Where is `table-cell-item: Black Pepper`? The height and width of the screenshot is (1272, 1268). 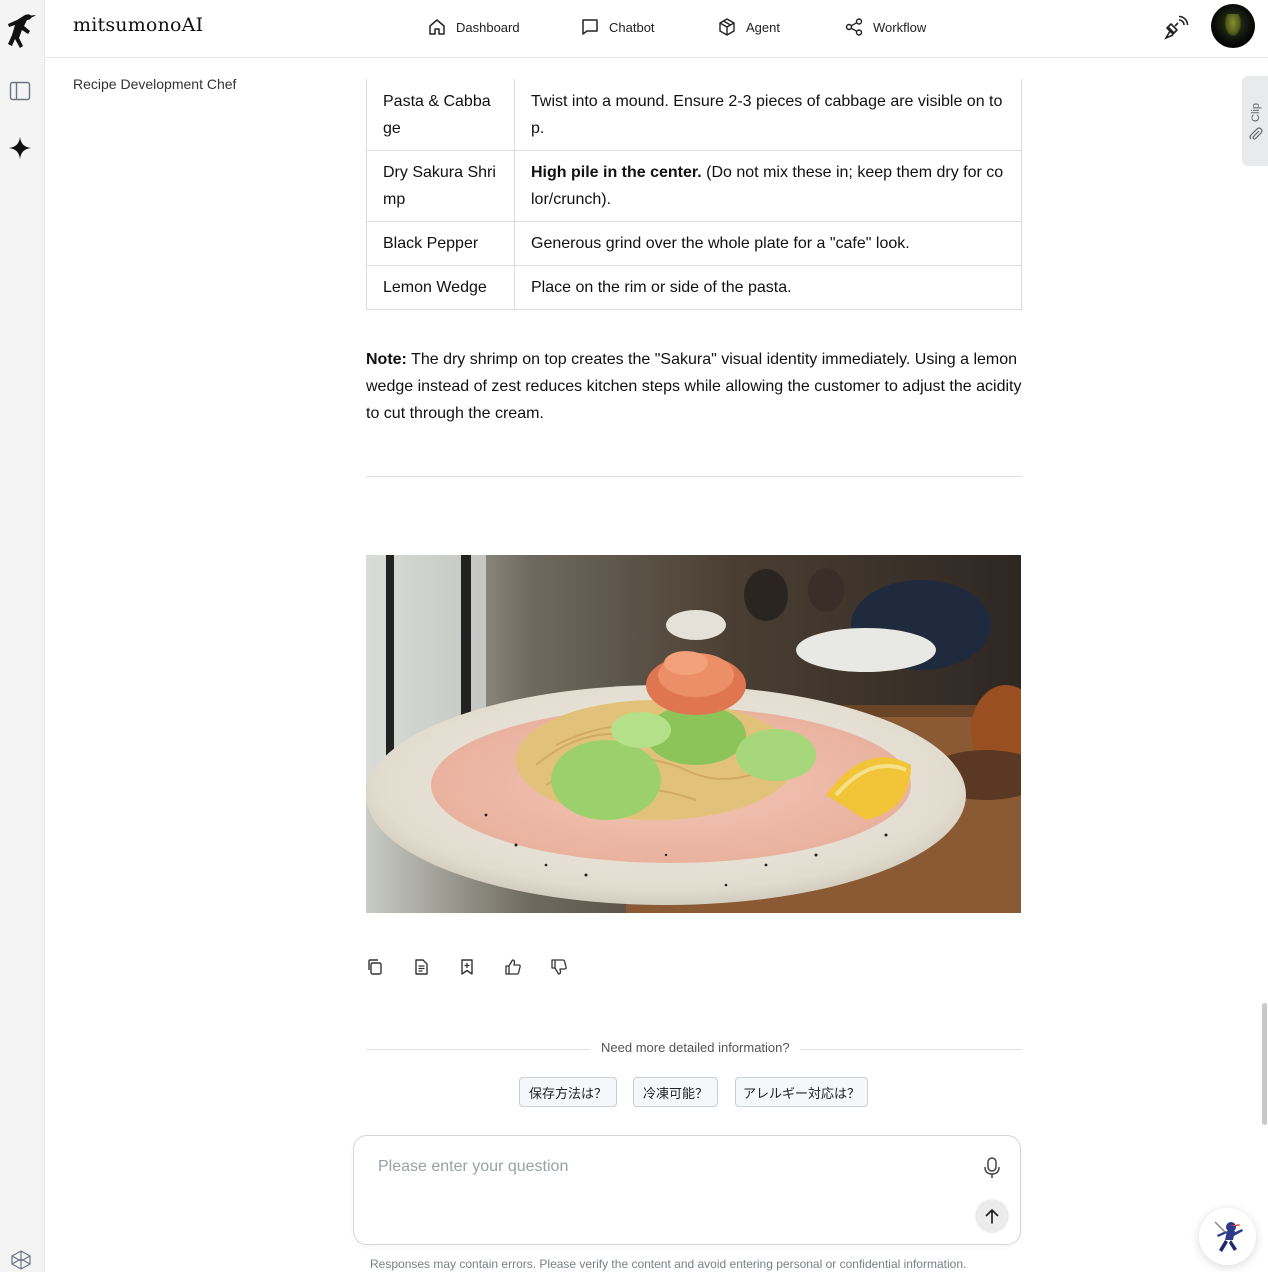 table-cell-item: Black Pepper is located at coordinates (440, 243).